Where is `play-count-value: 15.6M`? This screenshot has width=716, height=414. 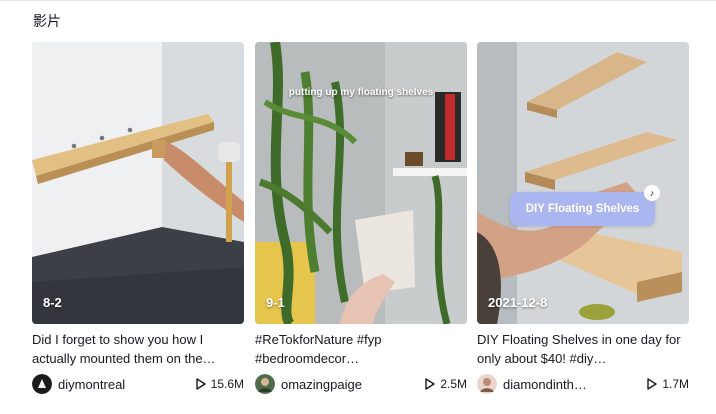 play-count-value: 15.6M is located at coordinates (227, 384).